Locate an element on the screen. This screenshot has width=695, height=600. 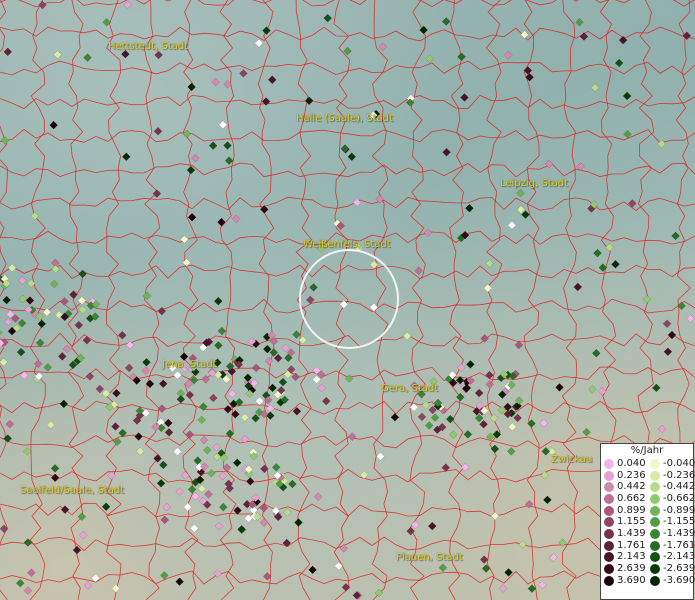
legend-entry-pos: 2.639 is located at coordinates (624, 569).